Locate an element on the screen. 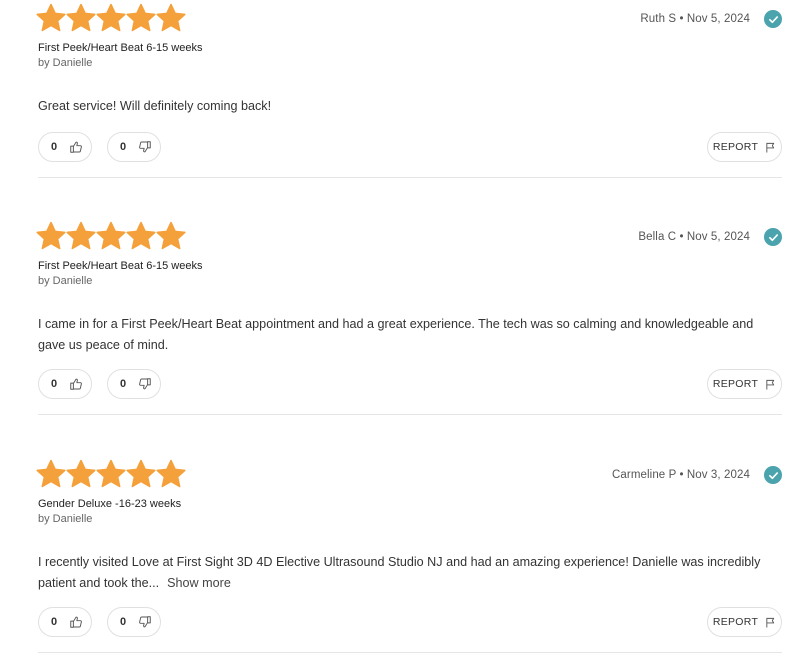 The width and height of the screenshot is (798, 665). review-meta: Bella C • Nov 5, 2024 is located at coordinates (710, 237).